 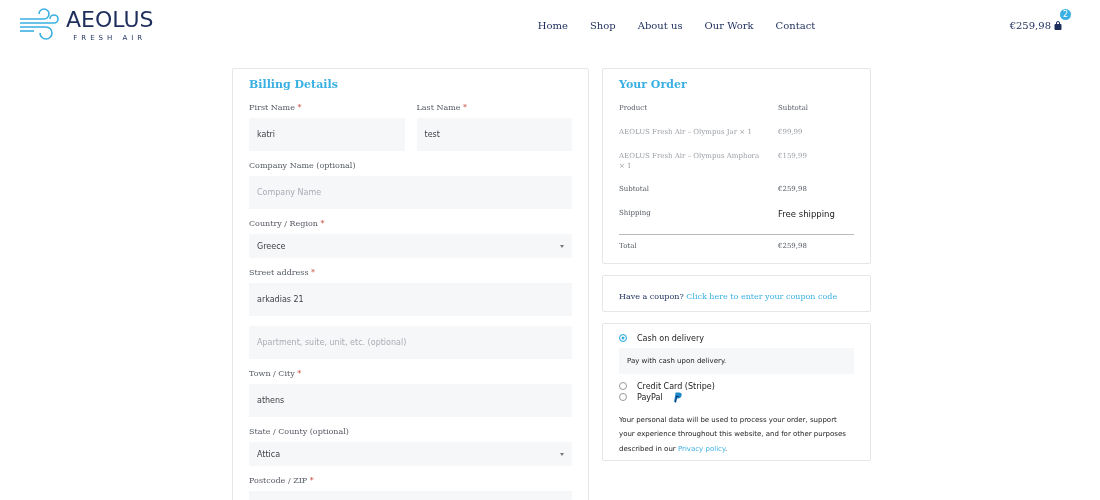 What do you see at coordinates (807, 214) in the screenshot?
I see `shipping-value: Free shipping` at bounding box center [807, 214].